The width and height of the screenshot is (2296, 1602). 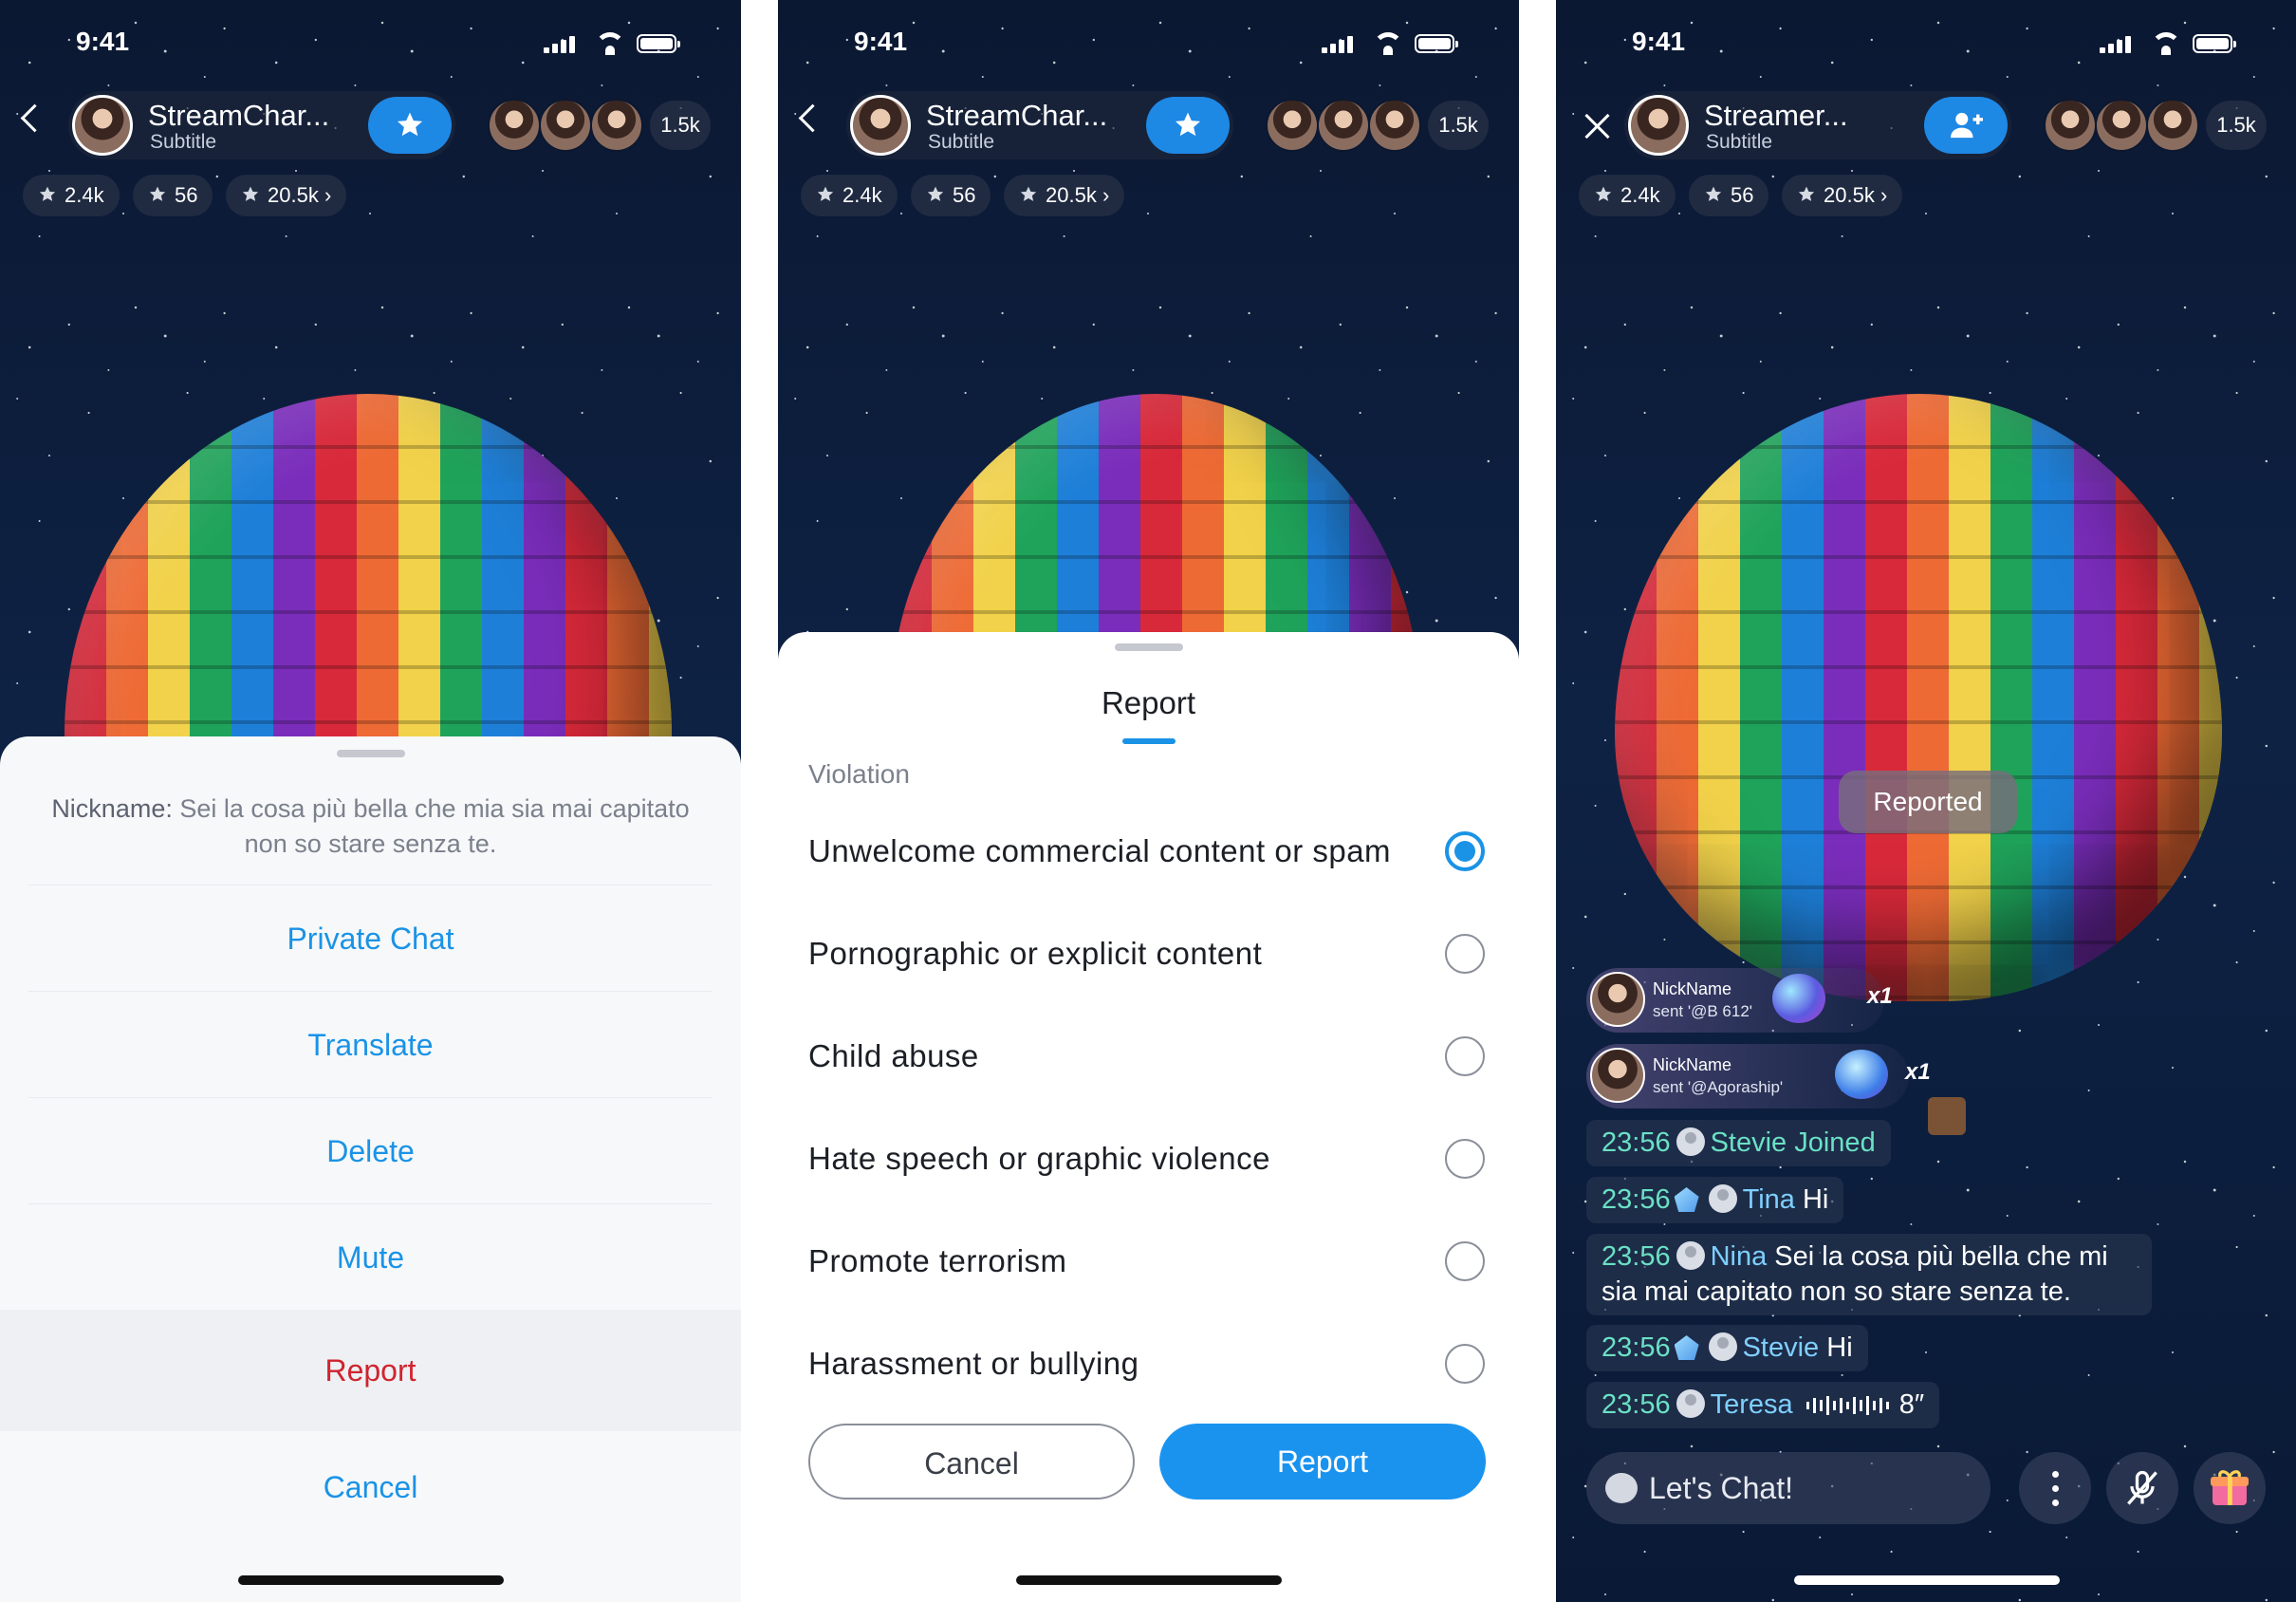 I want to click on gift-banner: NickName sent '@B 612' x1, so click(x=1739, y=1000).